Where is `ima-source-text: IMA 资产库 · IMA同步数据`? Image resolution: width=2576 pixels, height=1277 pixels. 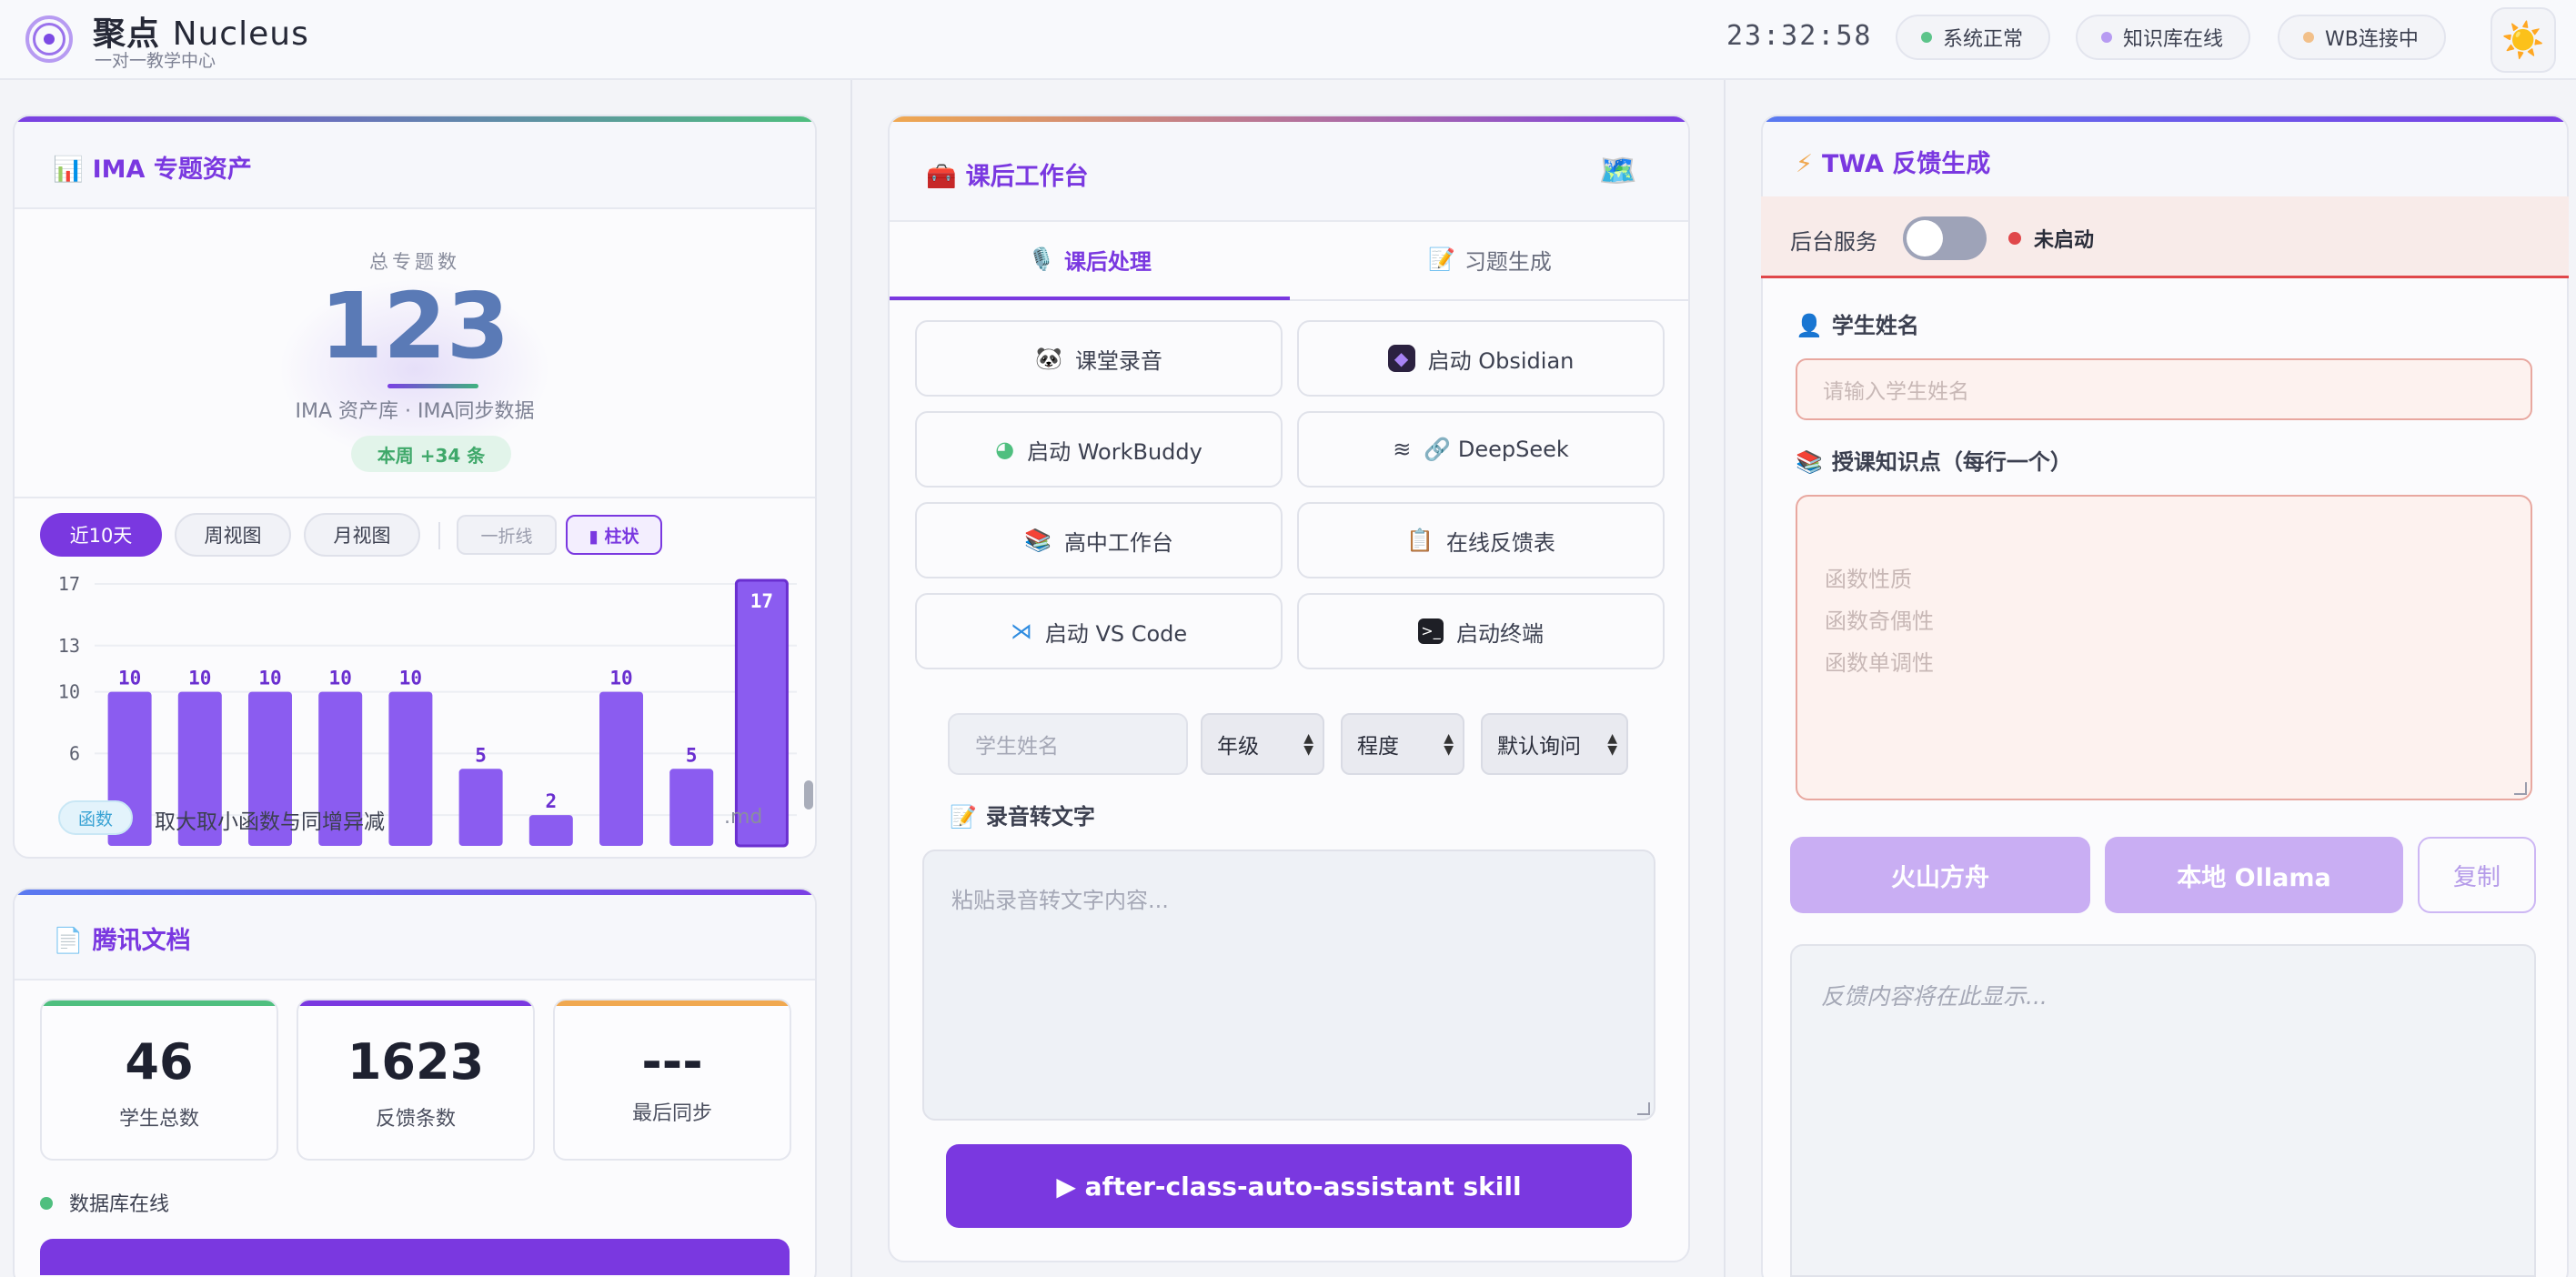
ima-source-text: IMA 资产库 · IMA同步数据 is located at coordinates (415, 411).